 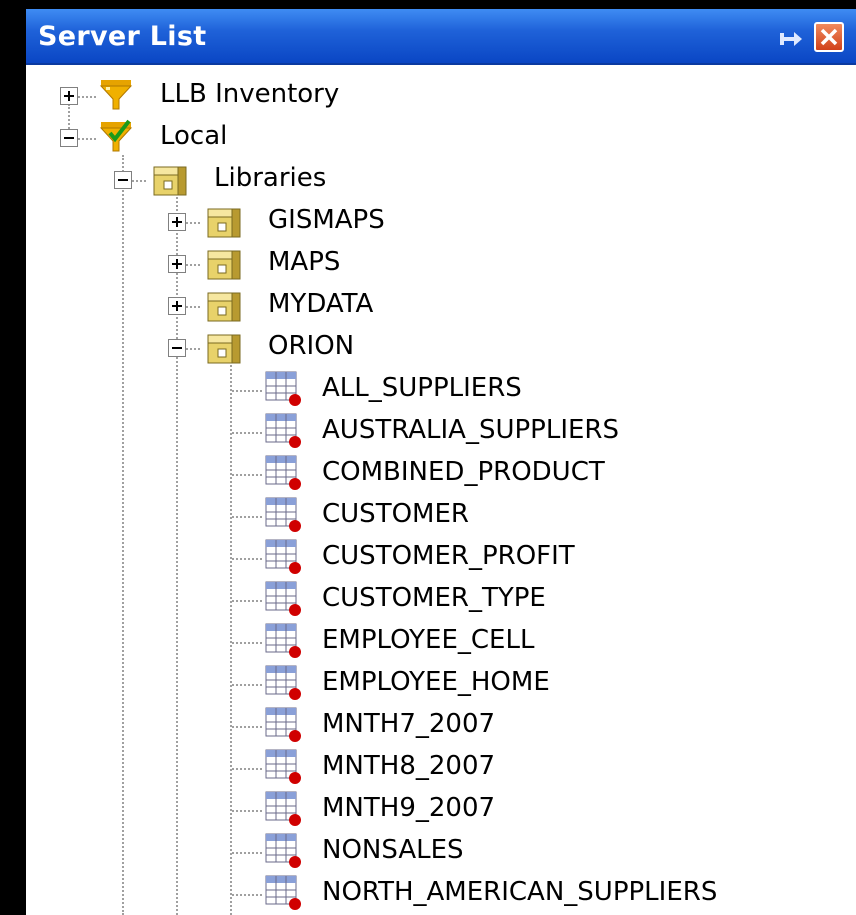 What do you see at coordinates (422, 388) in the screenshot?
I see `table-item: ALL_SUPPLIERS` at bounding box center [422, 388].